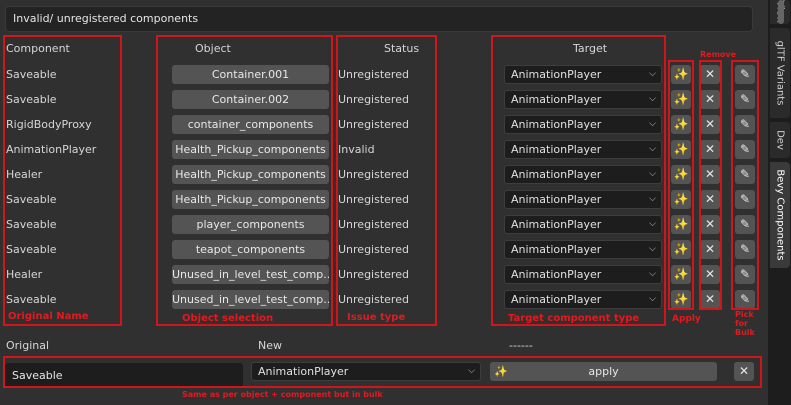  Describe the element at coordinates (686, 319) in the screenshot. I see `annotation-label-apply: Apply` at that location.